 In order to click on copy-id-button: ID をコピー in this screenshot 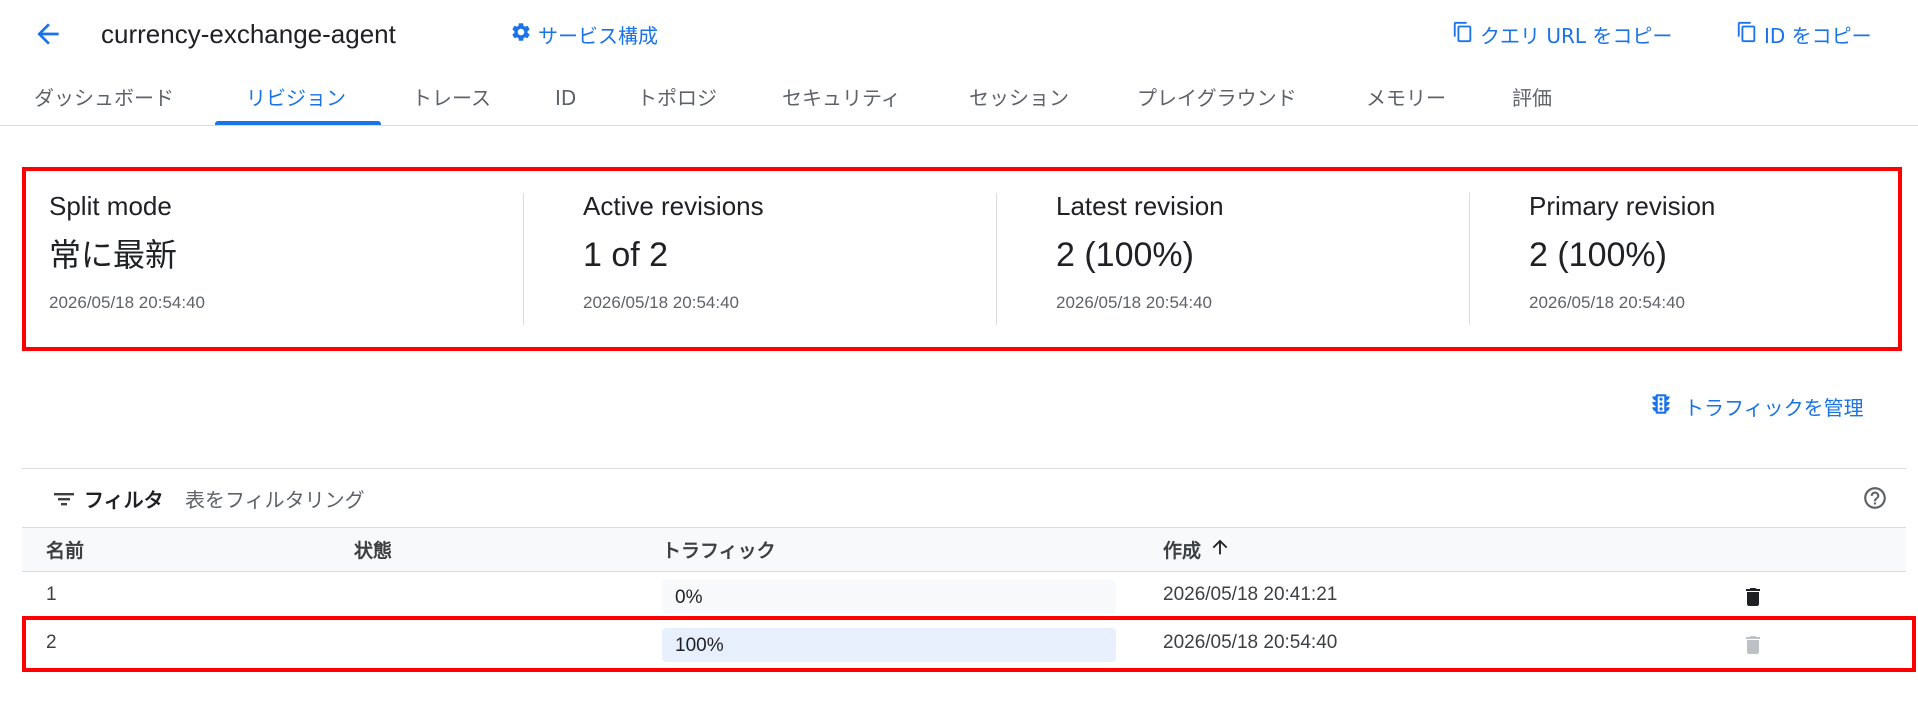, I will do `click(1804, 34)`.